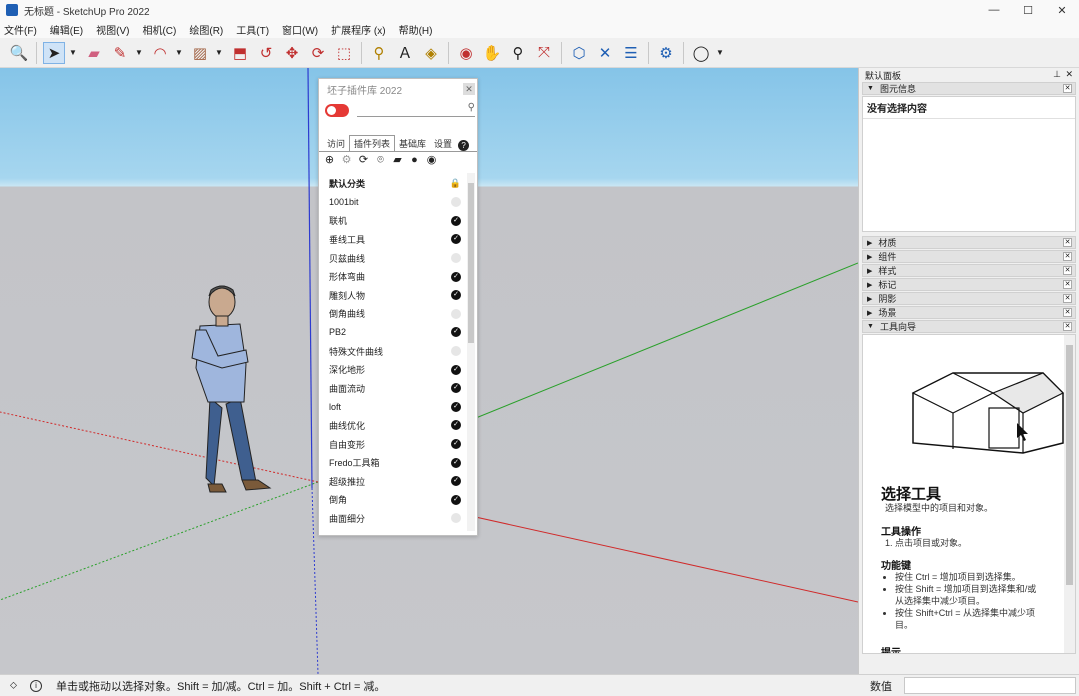 This screenshot has width=1079, height=696. I want to click on tray-section: ▶ 阴影 ✕, so click(969, 298).